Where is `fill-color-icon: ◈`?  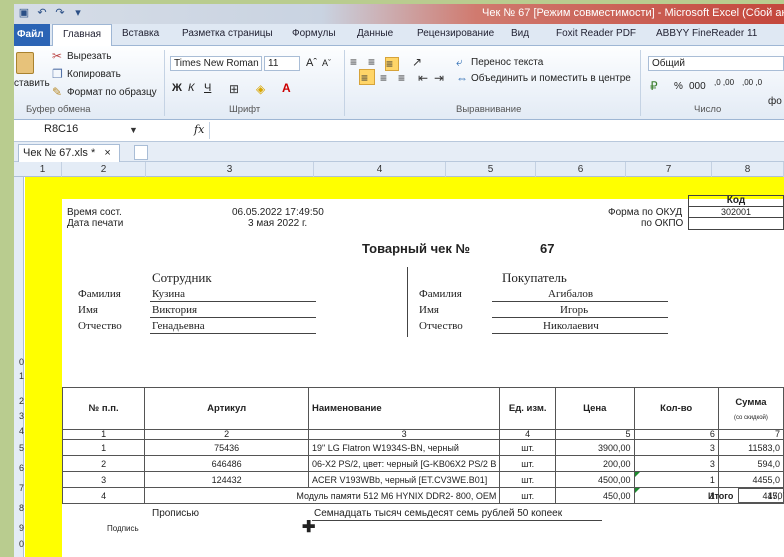
fill-color-icon: ◈ is located at coordinates (260, 89).